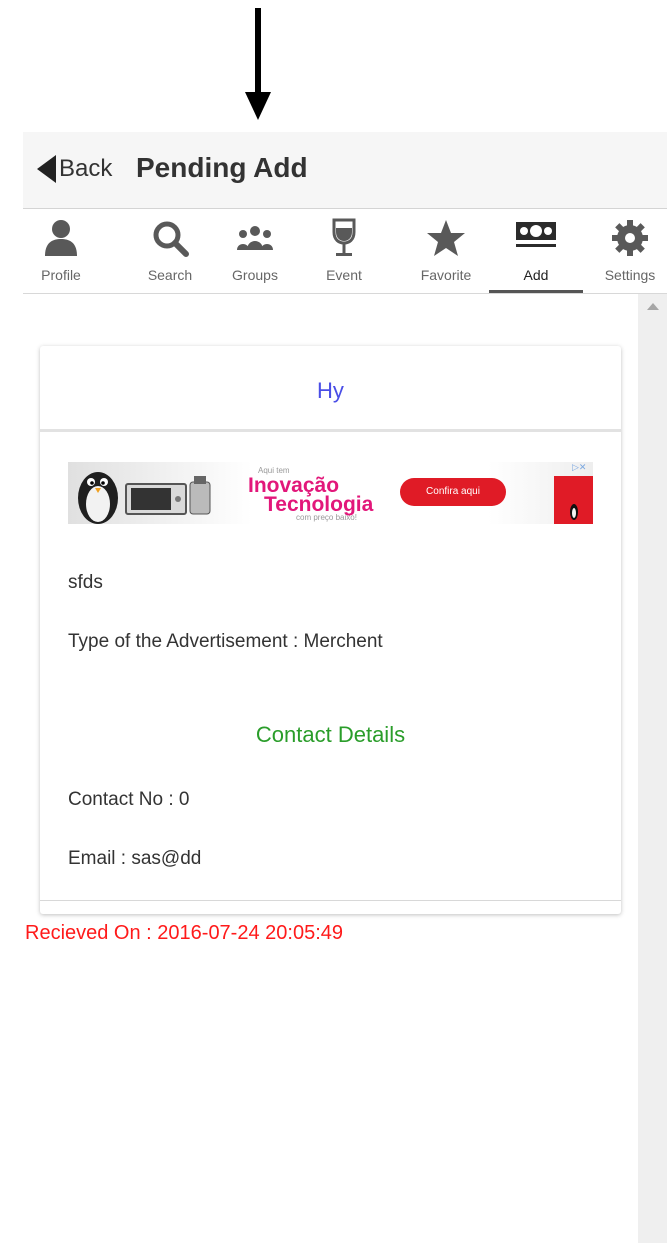 The image size is (667, 1243). I want to click on card-header: Hy, so click(330, 389).